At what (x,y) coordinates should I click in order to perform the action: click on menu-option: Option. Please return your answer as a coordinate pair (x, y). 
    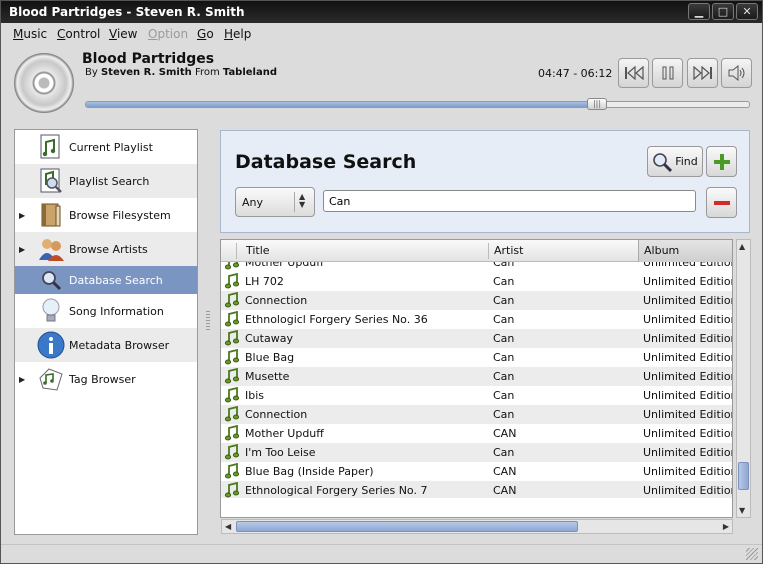
    Looking at the image, I should click on (168, 34).